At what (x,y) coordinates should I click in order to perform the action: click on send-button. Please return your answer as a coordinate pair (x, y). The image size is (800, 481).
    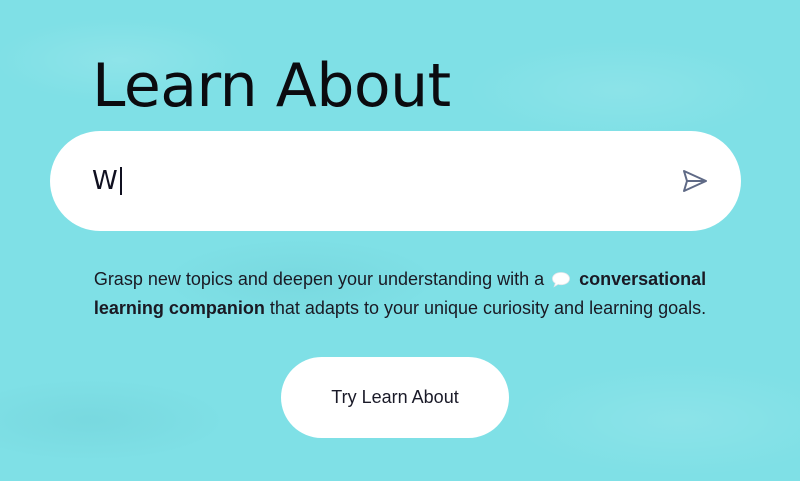
    Looking at the image, I should click on (695, 181).